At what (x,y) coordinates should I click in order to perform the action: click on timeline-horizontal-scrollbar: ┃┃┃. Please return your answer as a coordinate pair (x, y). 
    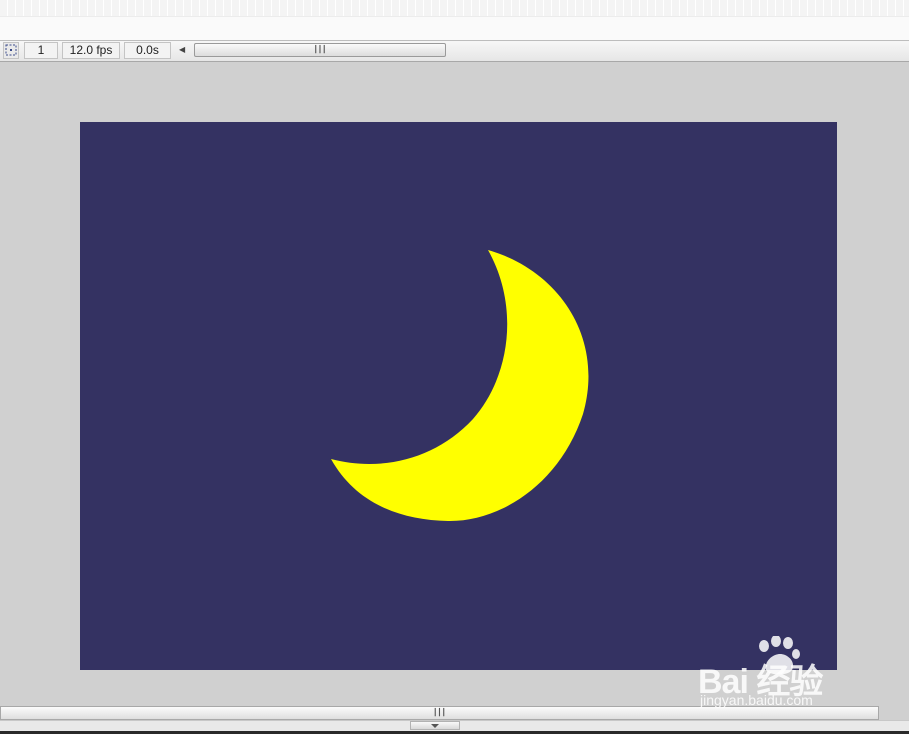
    Looking at the image, I should click on (320, 50).